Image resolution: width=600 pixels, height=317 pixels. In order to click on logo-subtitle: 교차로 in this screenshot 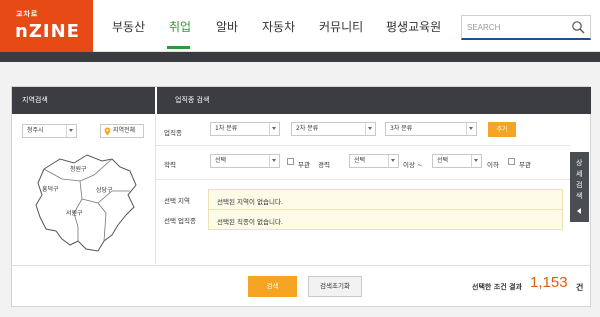, I will do `click(27, 14)`.